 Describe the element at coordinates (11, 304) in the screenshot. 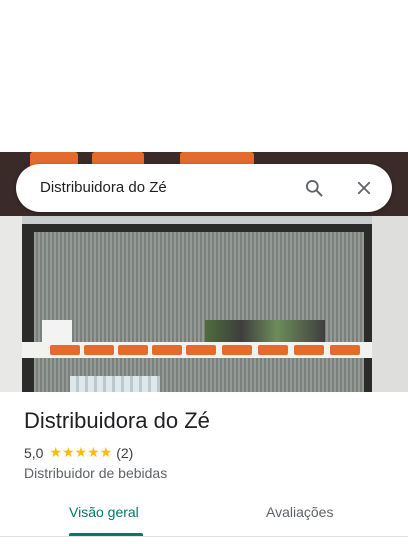

I see `wall-left` at that location.